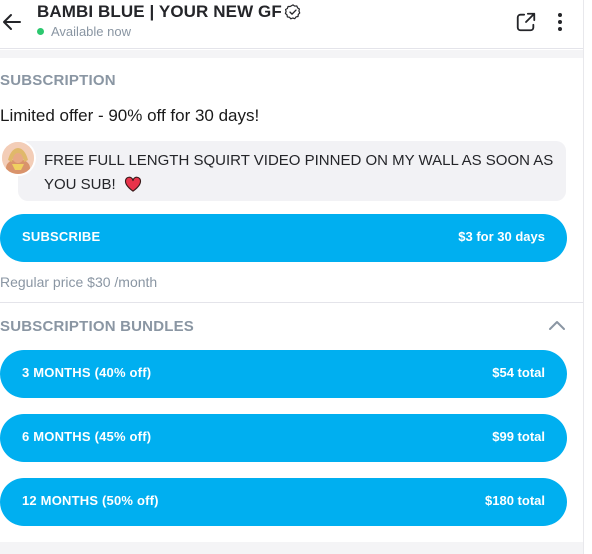 The image size is (592, 554). Describe the element at coordinates (97, 326) in the screenshot. I see `bundles-section-label: SUBSCRIPTION BUNDLES` at that location.